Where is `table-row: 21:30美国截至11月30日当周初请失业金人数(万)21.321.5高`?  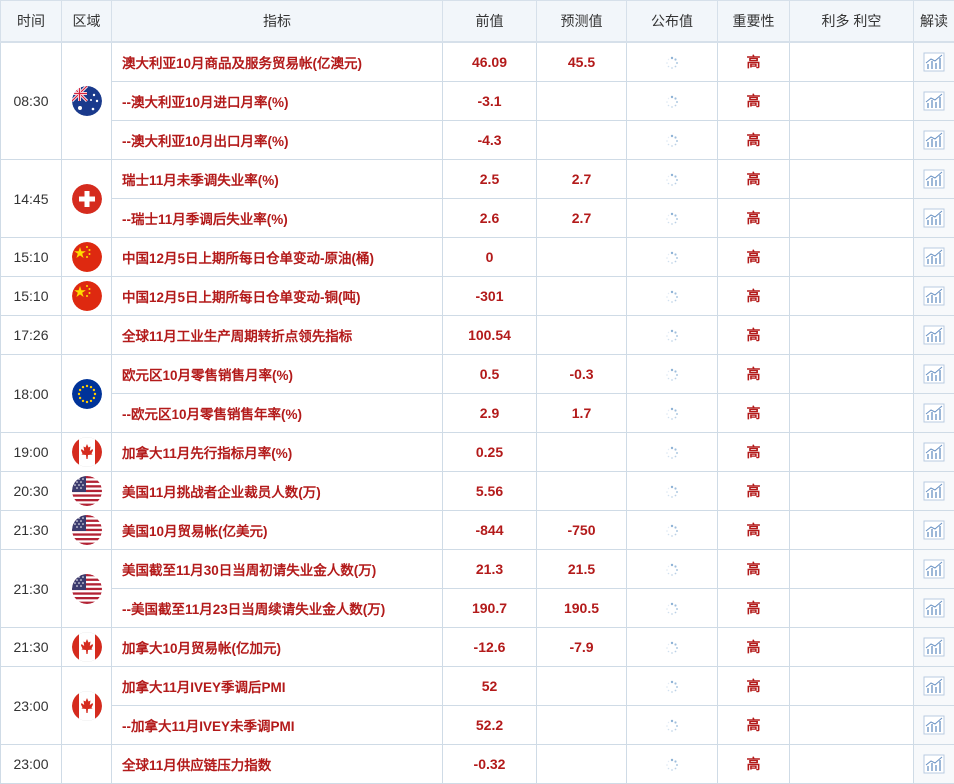 table-row: 21:30美国截至11月30日当周初请失业金人数(万)21.321.5高 is located at coordinates (477, 569).